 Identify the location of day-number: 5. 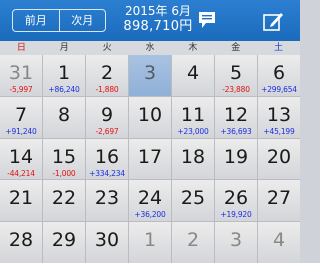
(236, 73).